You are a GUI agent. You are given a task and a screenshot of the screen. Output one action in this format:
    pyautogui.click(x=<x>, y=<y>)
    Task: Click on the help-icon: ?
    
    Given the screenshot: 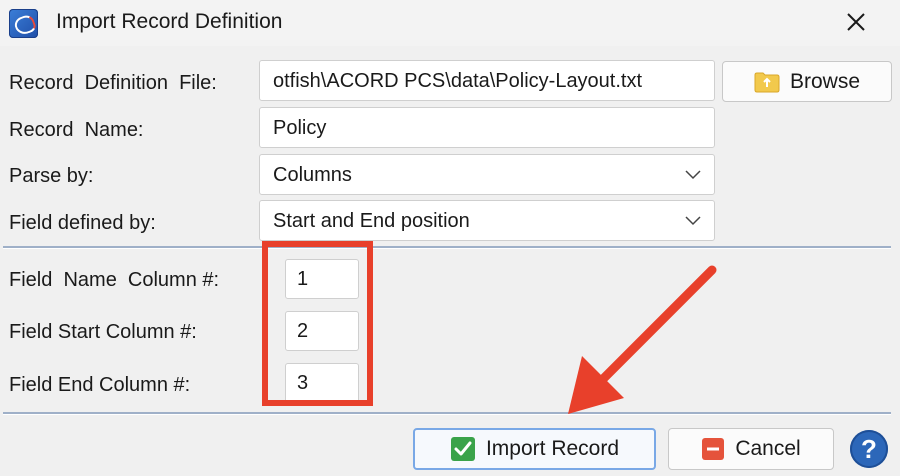 What is the action you would take?
    pyautogui.click(x=869, y=448)
    